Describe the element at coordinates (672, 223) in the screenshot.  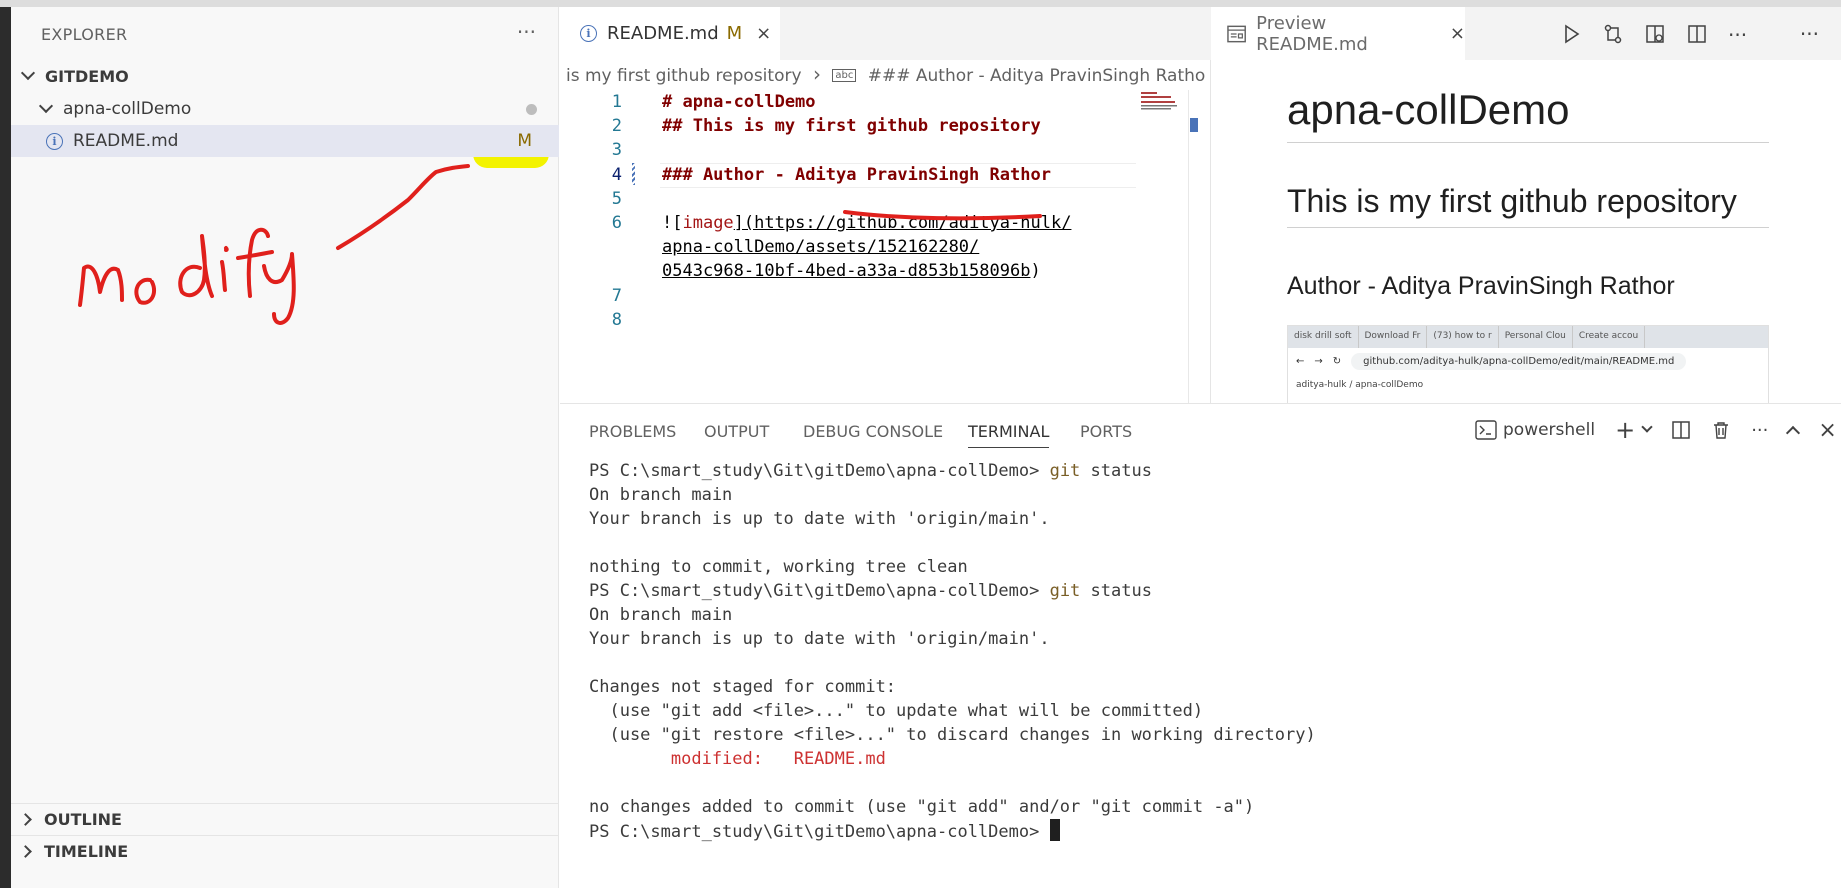
I see `md-image-bang: ![` at that location.